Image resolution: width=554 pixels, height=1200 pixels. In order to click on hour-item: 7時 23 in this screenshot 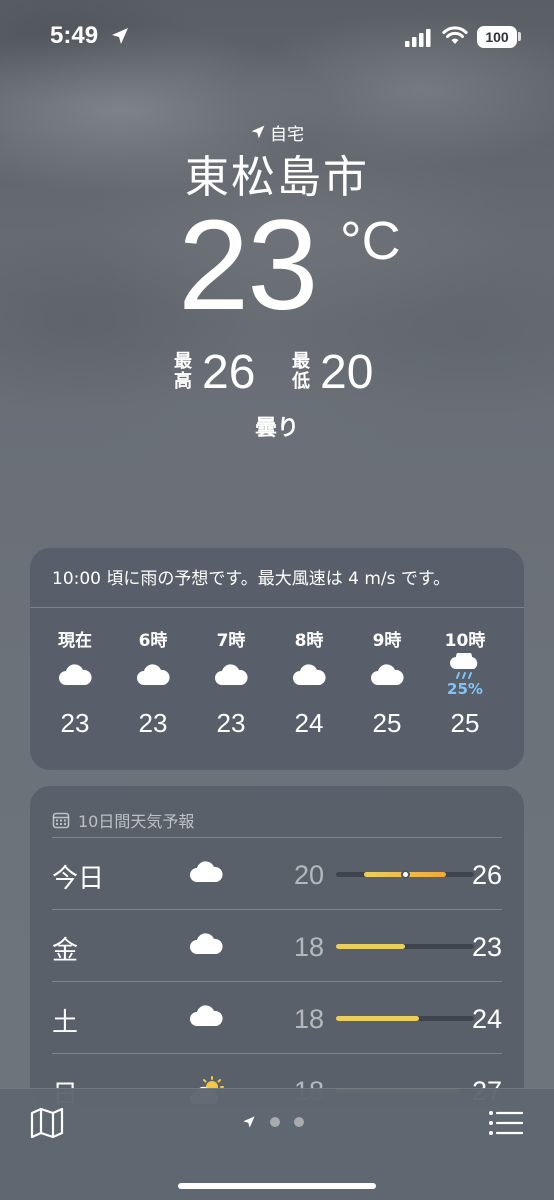, I will do `click(231, 691)`.